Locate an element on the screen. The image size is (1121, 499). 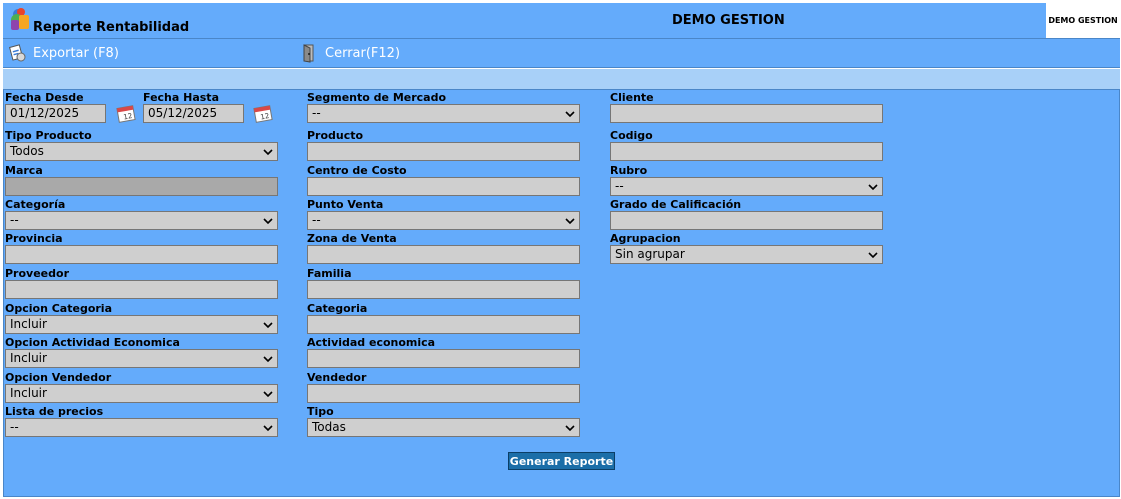
producto-input is located at coordinates (443, 151).